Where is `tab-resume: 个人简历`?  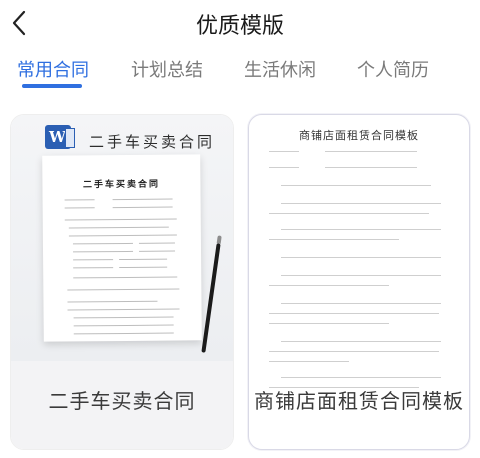
tab-resume: 个人简历 is located at coordinates (393, 69).